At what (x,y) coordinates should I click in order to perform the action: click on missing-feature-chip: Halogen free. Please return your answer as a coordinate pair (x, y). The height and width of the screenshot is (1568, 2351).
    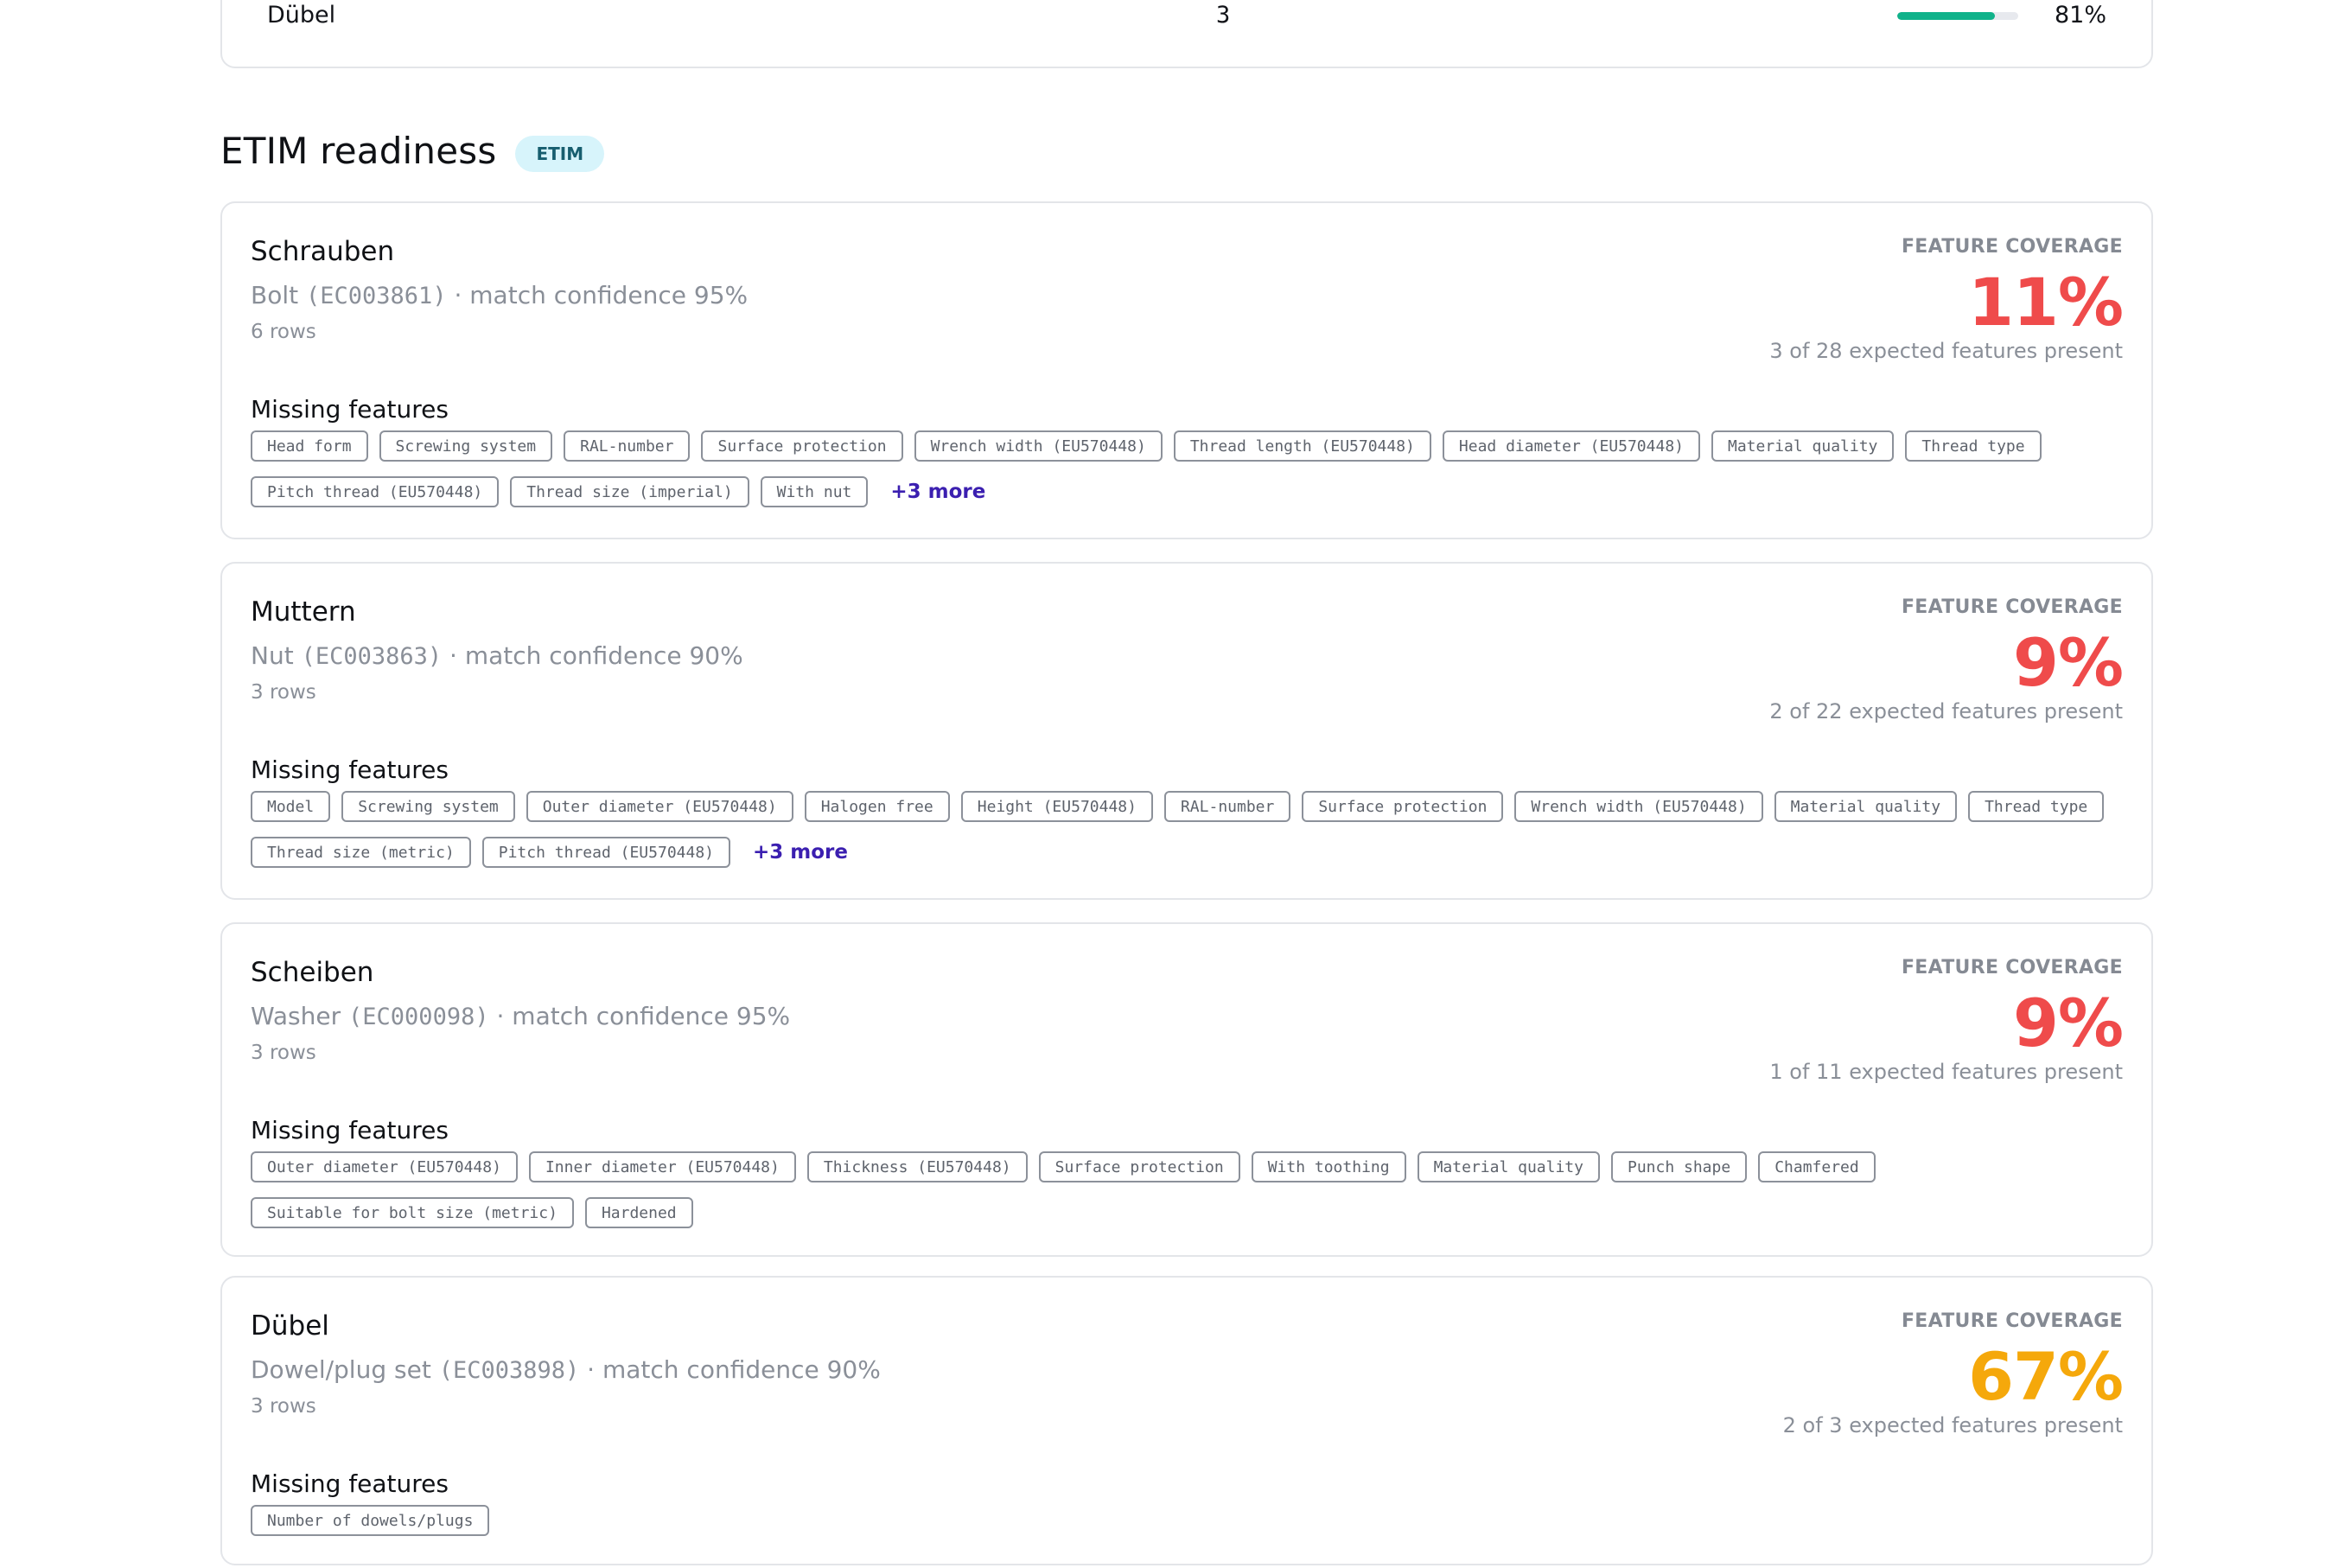
    Looking at the image, I should click on (877, 807).